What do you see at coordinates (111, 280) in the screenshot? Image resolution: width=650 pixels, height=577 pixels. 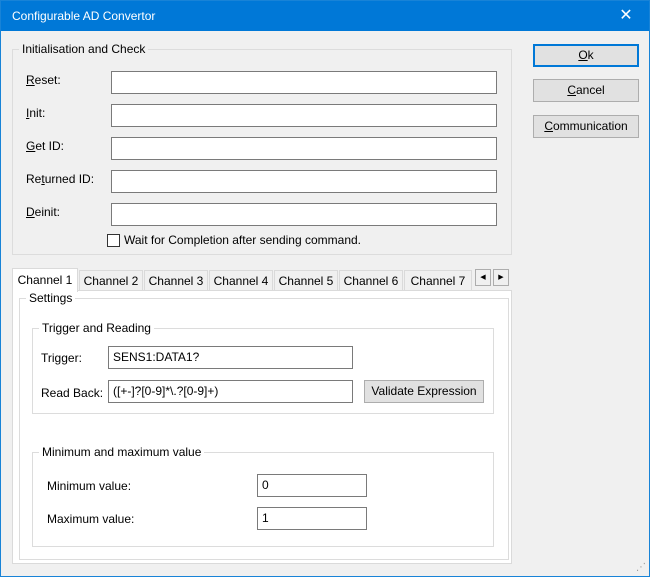 I see `tab-channel-2: Channel 2` at bounding box center [111, 280].